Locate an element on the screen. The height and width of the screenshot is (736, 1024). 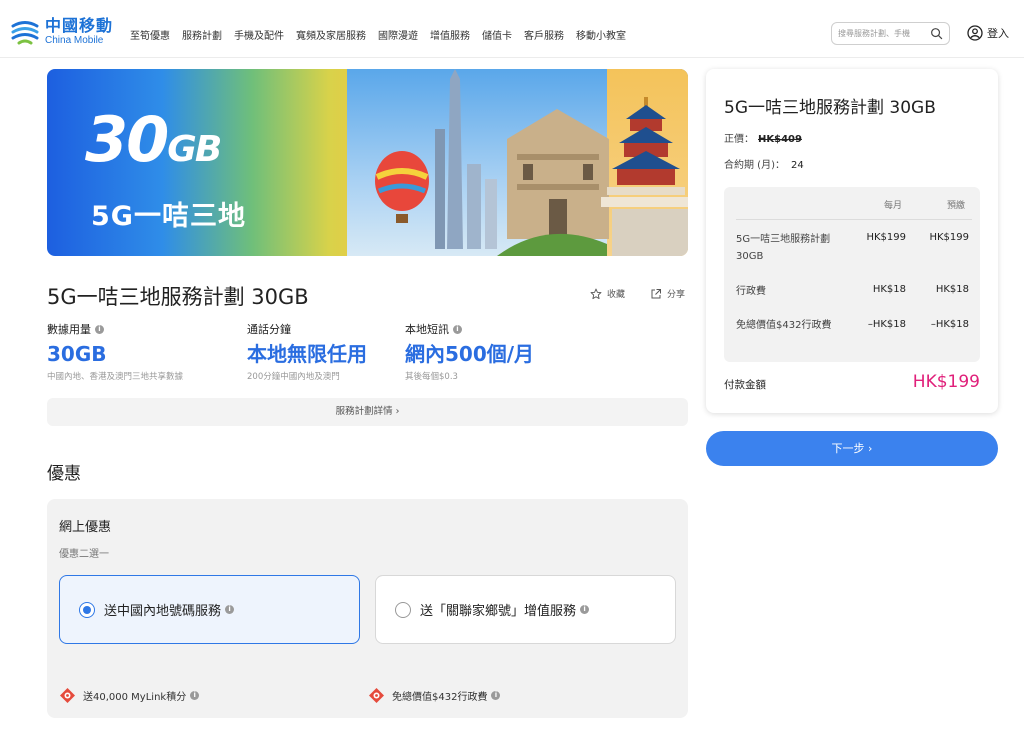
offer-option-label: 送「關聯家鄉號」增值服務 is located at coordinates (498, 611).